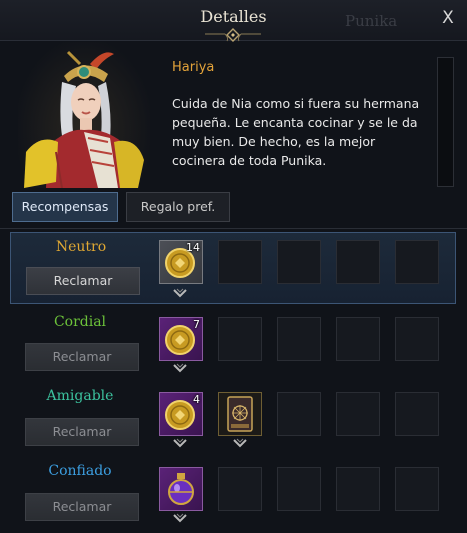 The height and width of the screenshot is (533, 467). I want to click on npc-portrait, so click(84, 115).